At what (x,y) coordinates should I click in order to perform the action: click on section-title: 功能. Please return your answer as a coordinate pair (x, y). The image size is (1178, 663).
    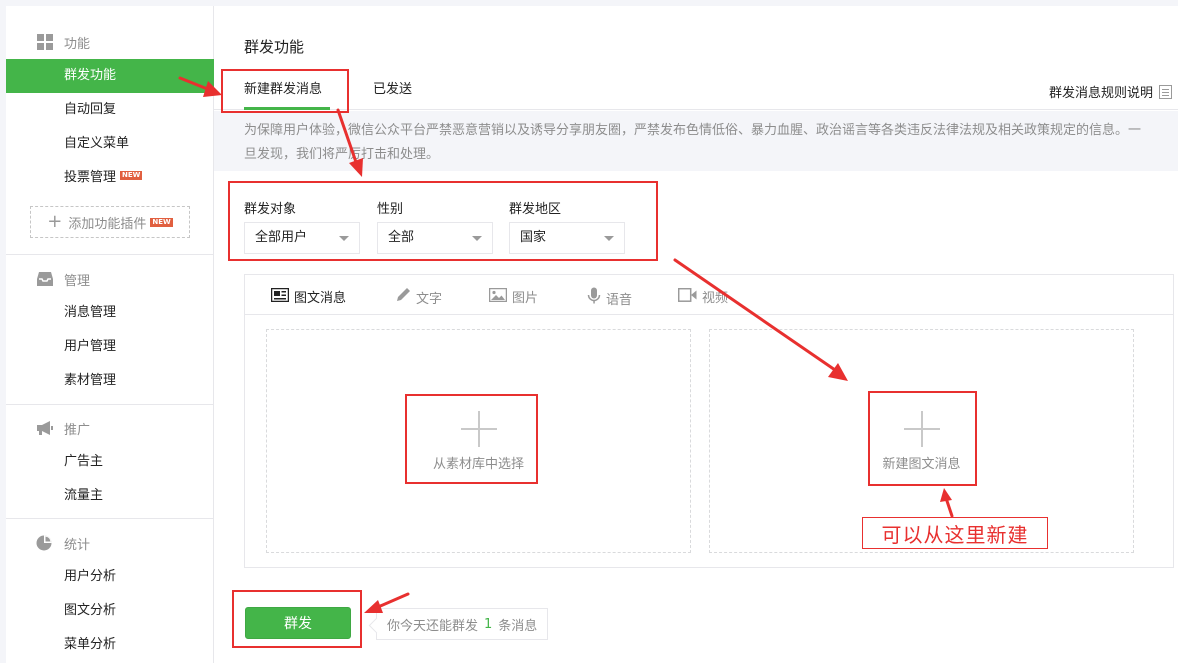
    Looking at the image, I should click on (77, 44).